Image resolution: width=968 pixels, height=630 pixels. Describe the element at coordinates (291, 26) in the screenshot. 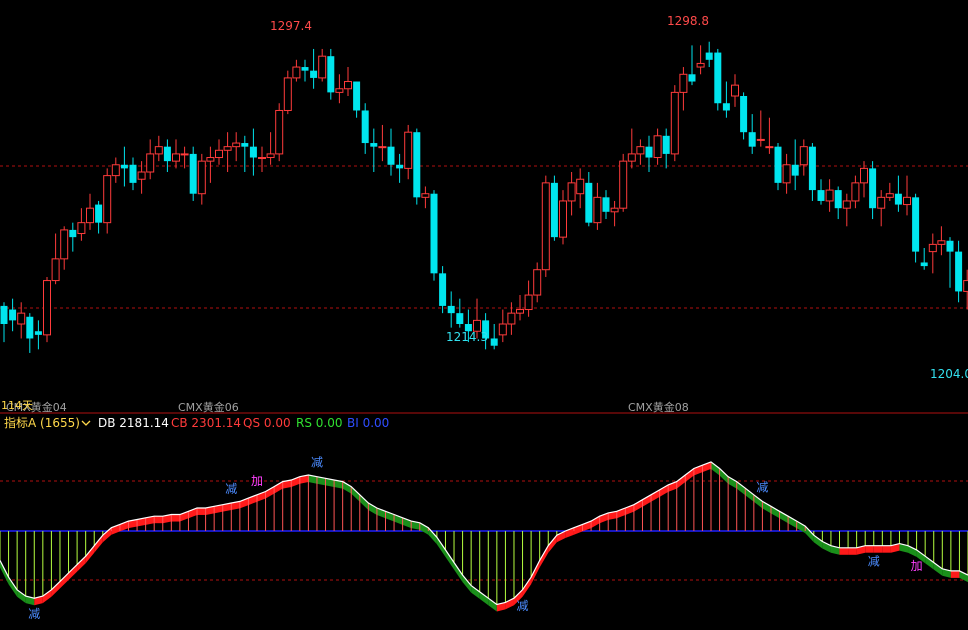

I see `high-price-label: 1297.4` at that location.